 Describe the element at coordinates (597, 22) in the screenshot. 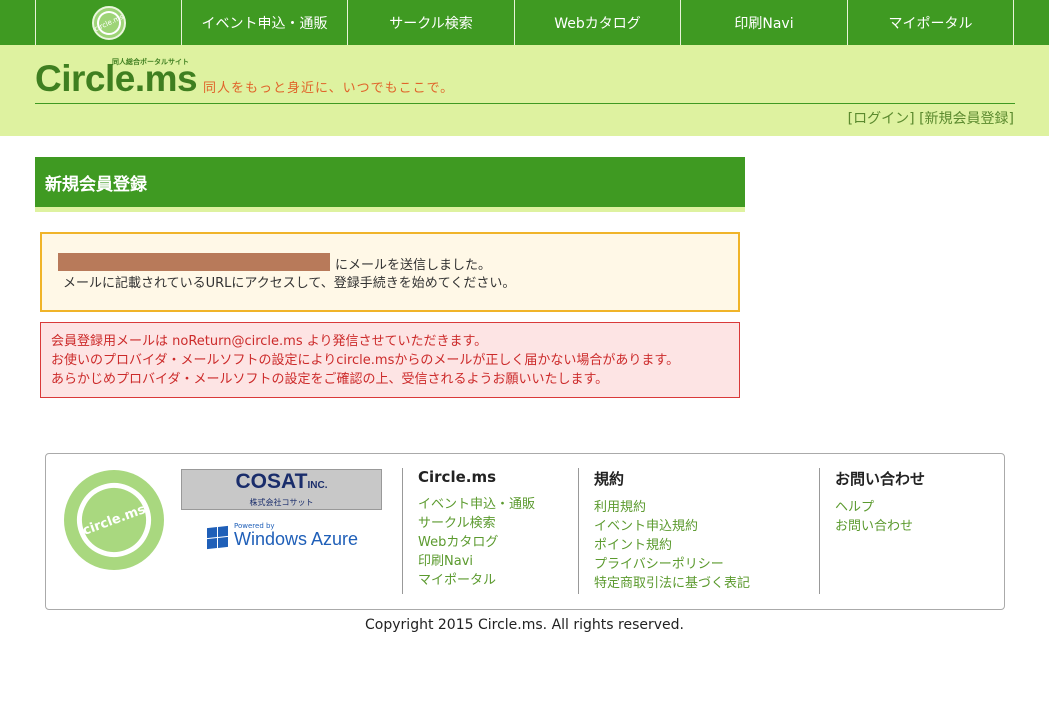

I see `nav-web-catalog: Webカタログ` at that location.